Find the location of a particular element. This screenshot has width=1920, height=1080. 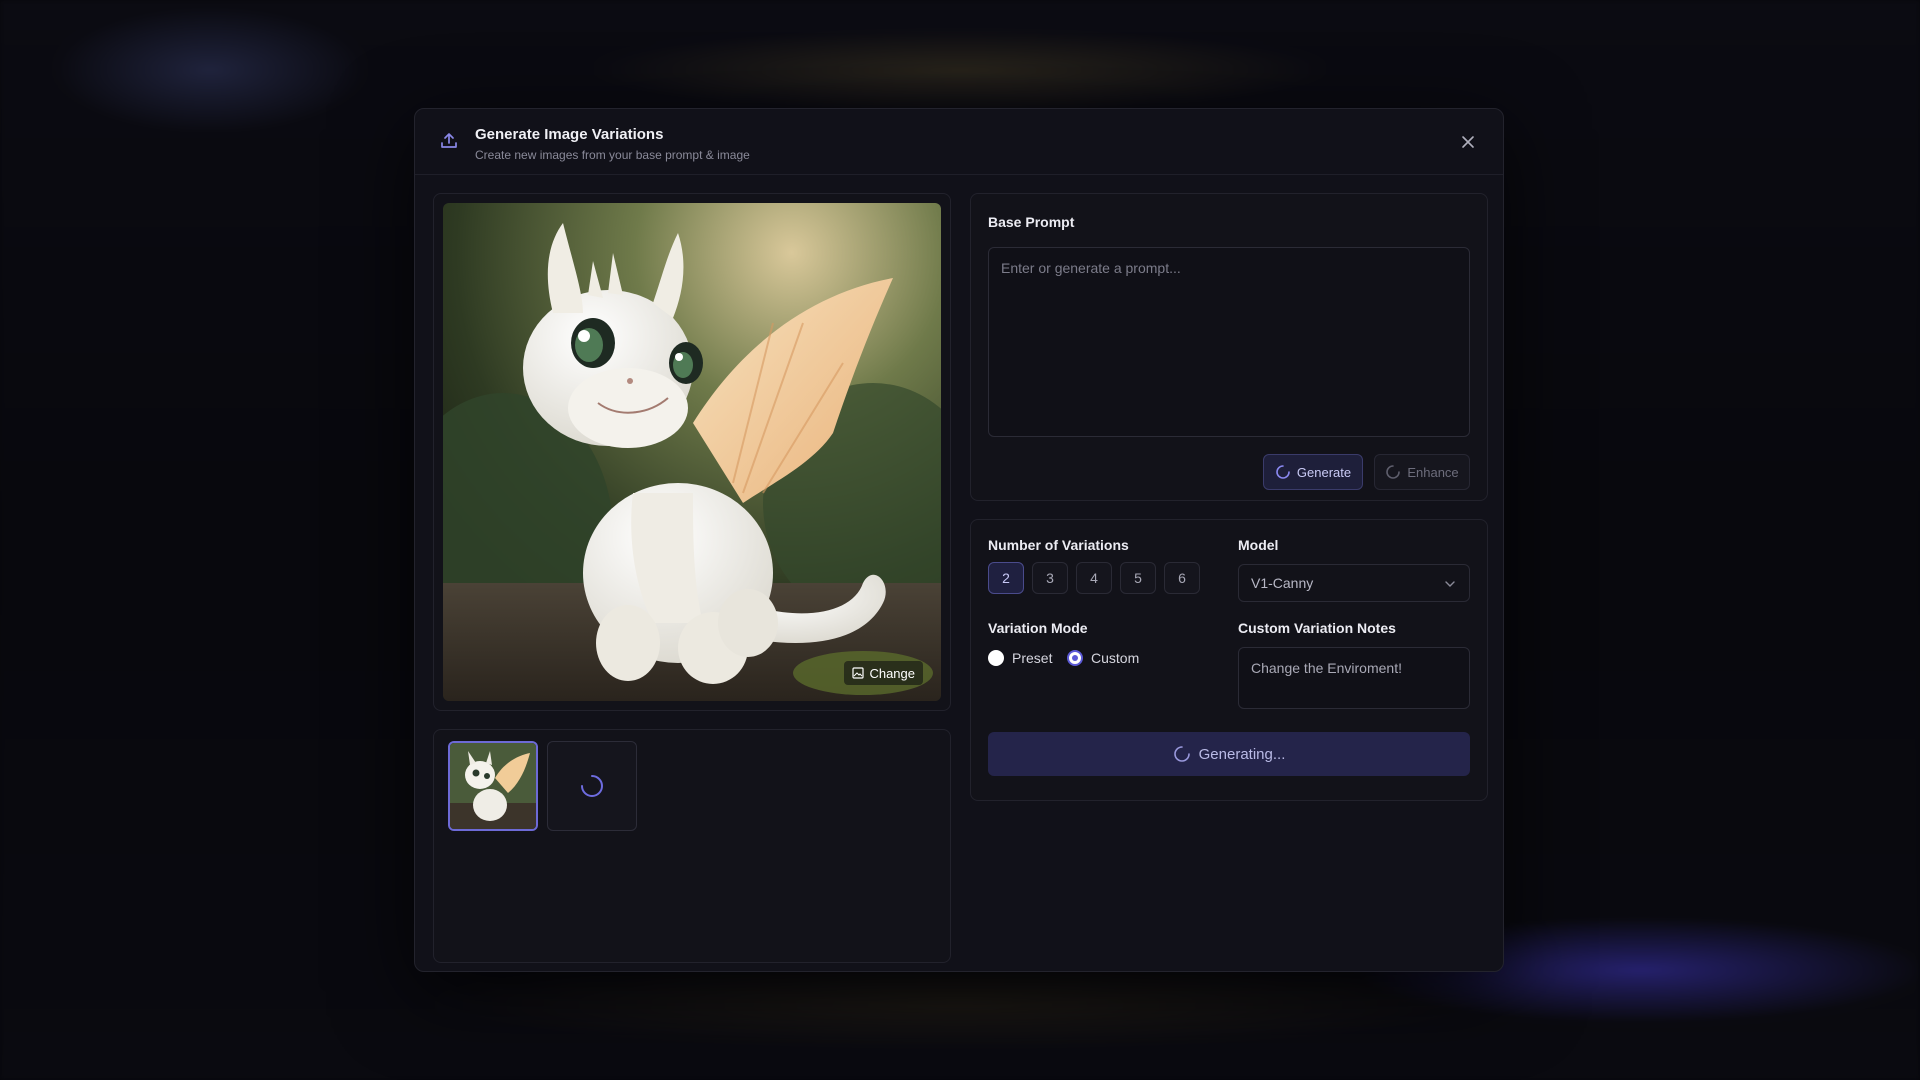

mode-custom-label: Custom is located at coordinates (1115, 658).